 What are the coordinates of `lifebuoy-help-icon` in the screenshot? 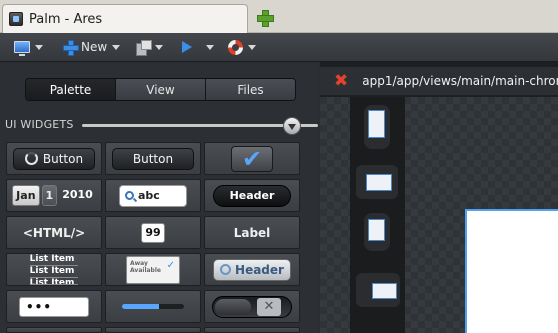 It's located at (236, 47).